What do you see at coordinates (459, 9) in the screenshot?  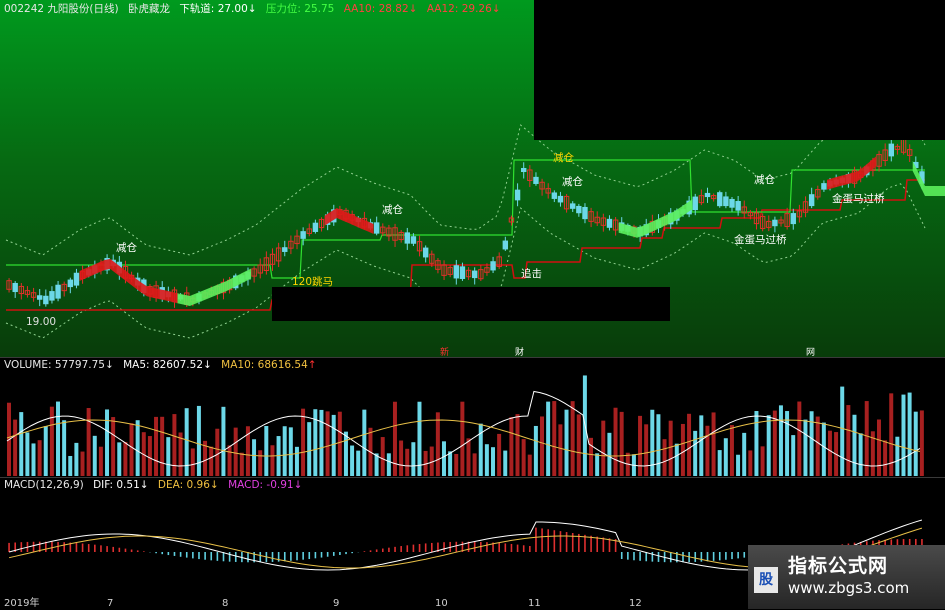 I see `aa12-text: AA12: 29.26` at bounding box center [459, 9].